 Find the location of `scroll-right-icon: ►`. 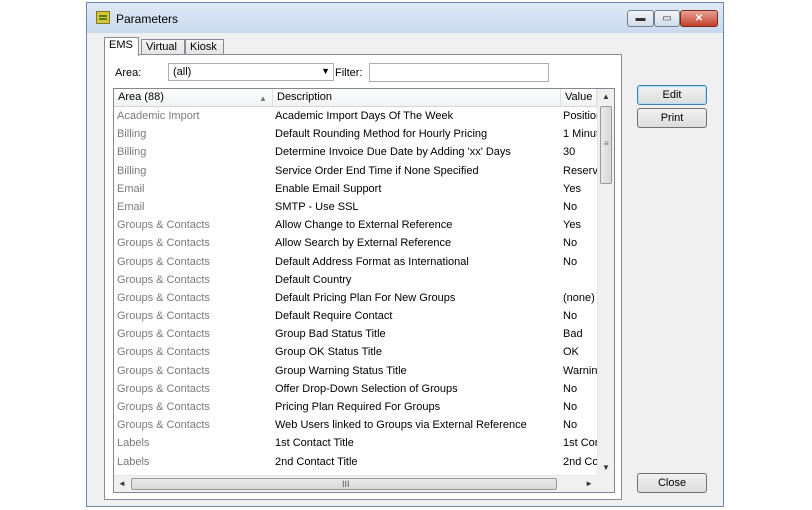

scroll-right-icon: ► is located at coordinates (589, 483).